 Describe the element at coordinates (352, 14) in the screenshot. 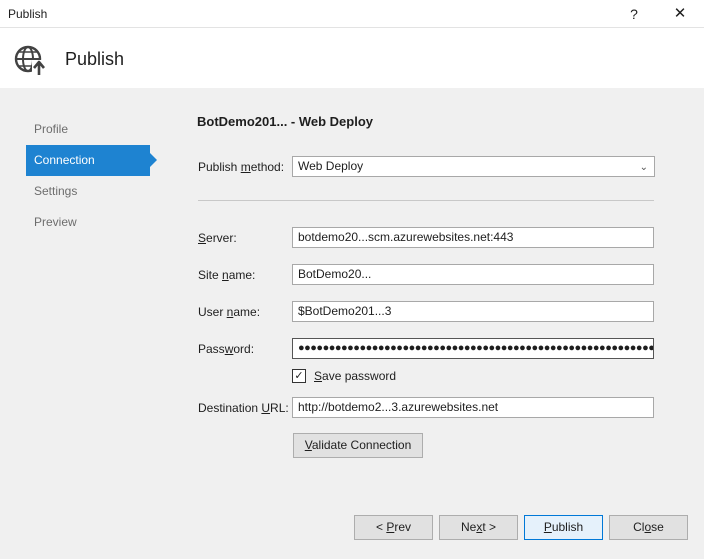

I see `title-bar: Publish ? ✕` at that location.